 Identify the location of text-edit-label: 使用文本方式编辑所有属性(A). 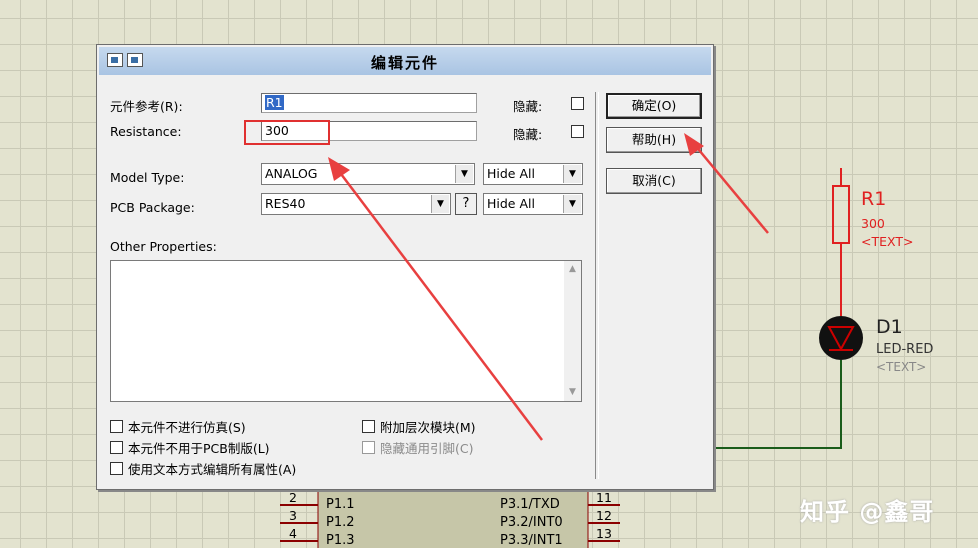
(212, 469).